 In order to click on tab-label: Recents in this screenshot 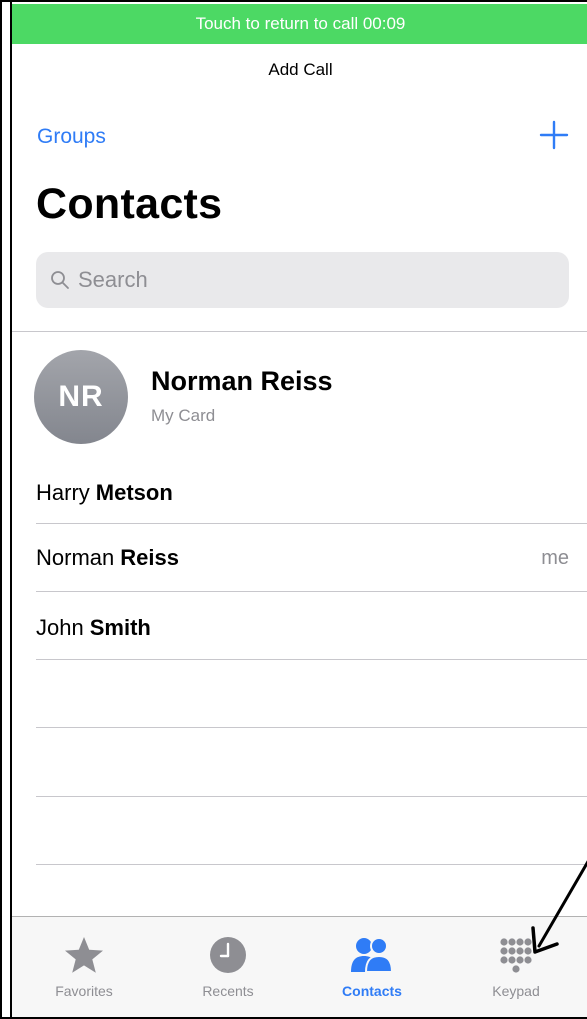, I will do `click(228, 991)`.